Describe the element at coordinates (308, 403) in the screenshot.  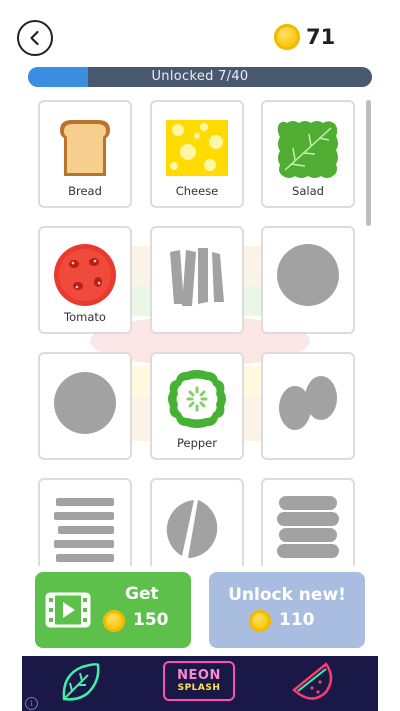
I see `locked-ovals-icon` at that location.